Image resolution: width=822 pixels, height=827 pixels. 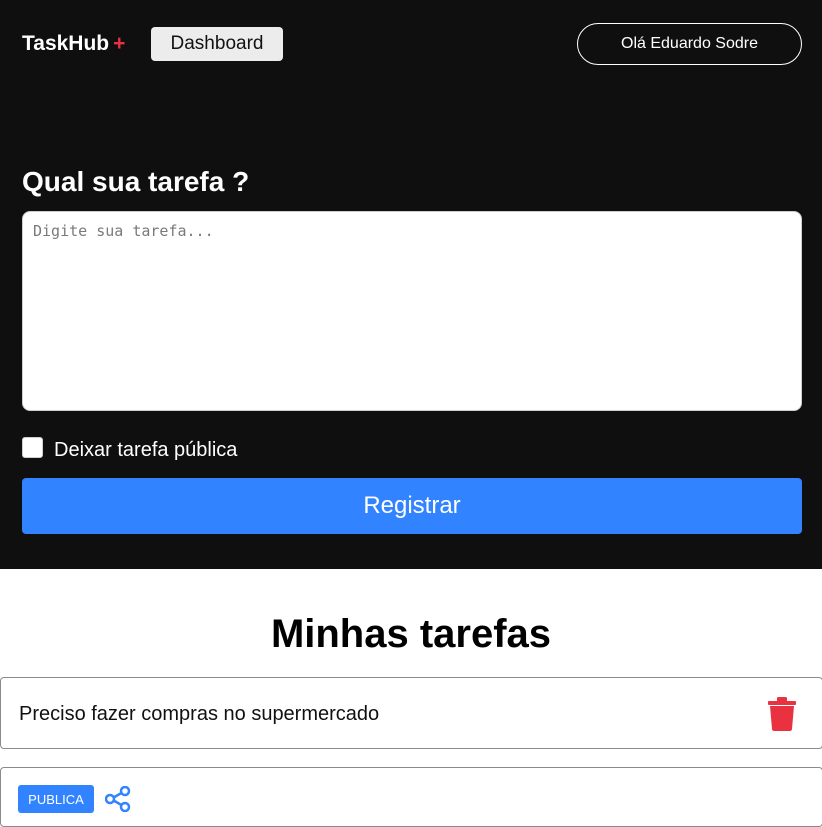 I want to click on task-card-public: PUBLICA, so click(x=411, y=797).